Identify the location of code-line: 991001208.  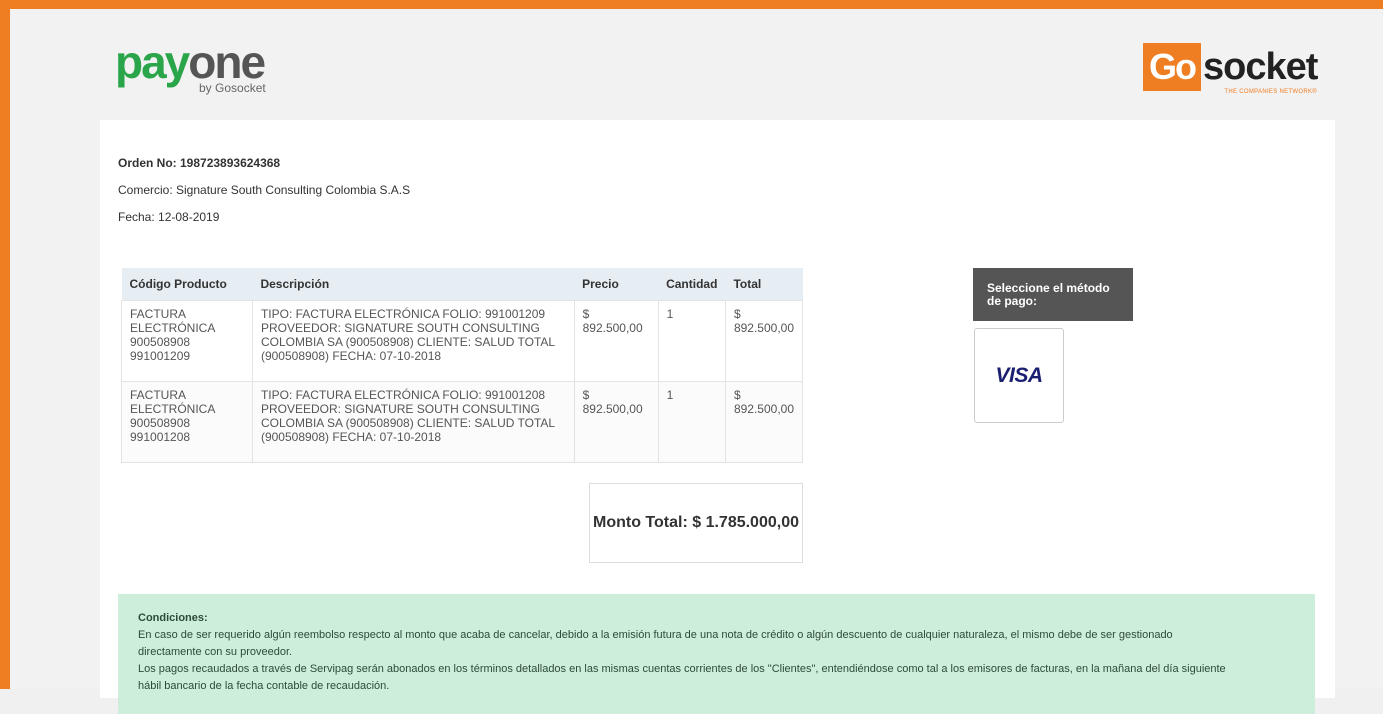
(160, 437).